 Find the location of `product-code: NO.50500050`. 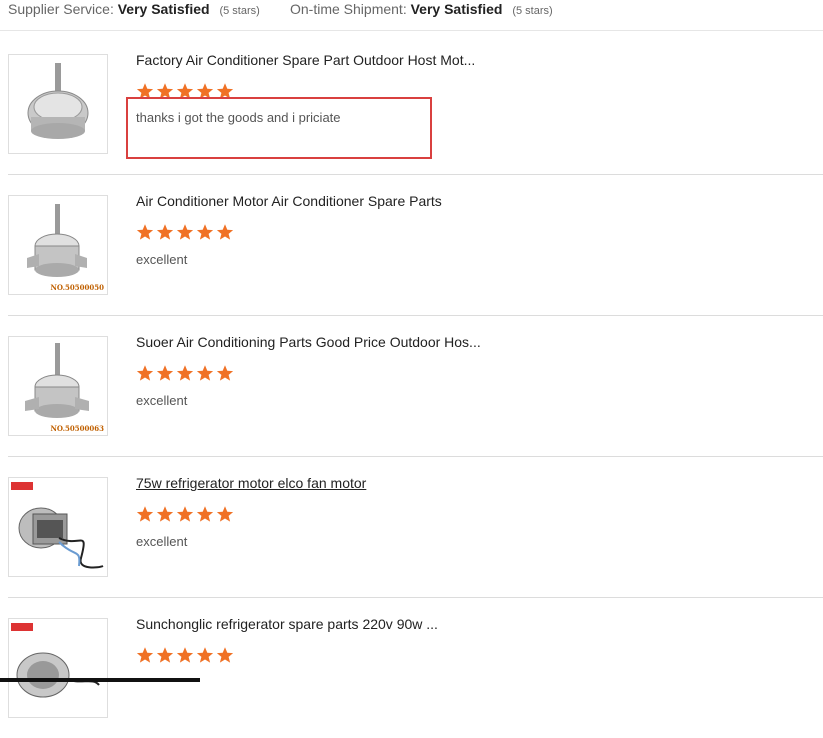

product-code: NO.50500050 is located at coordinates (77, 287).